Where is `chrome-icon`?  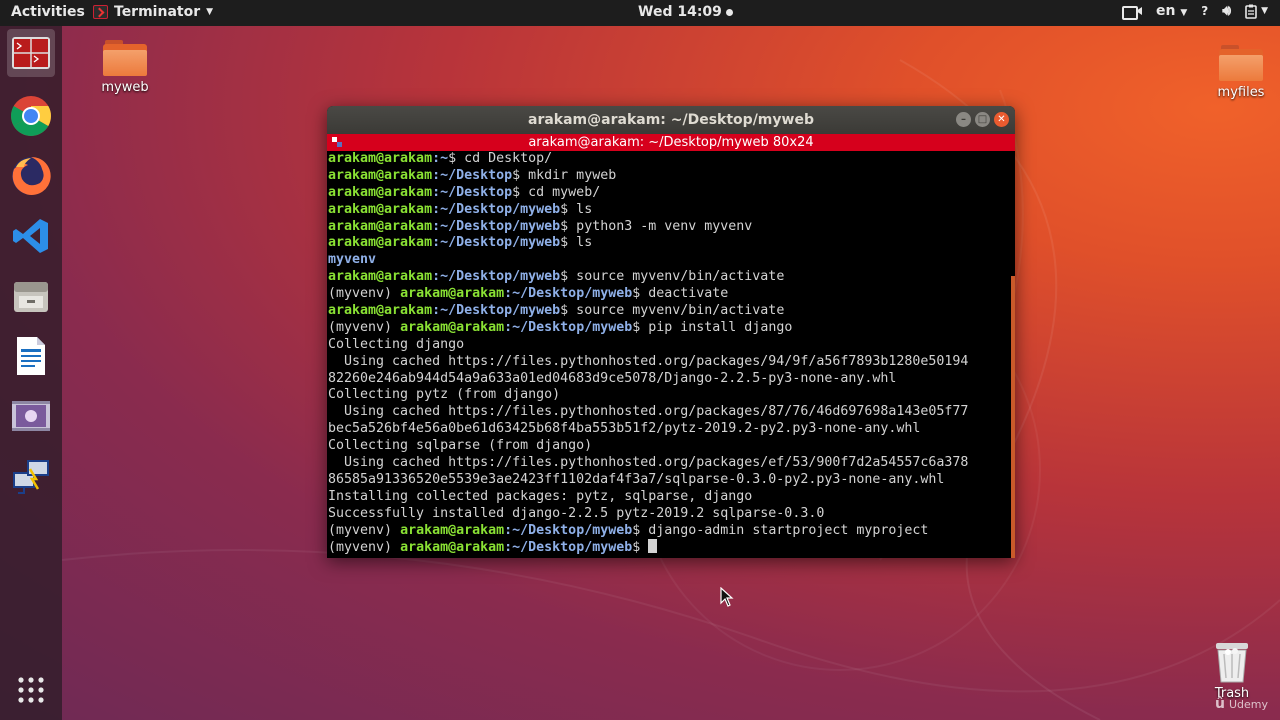 chrome-icon is located at coordinates (31, 116).